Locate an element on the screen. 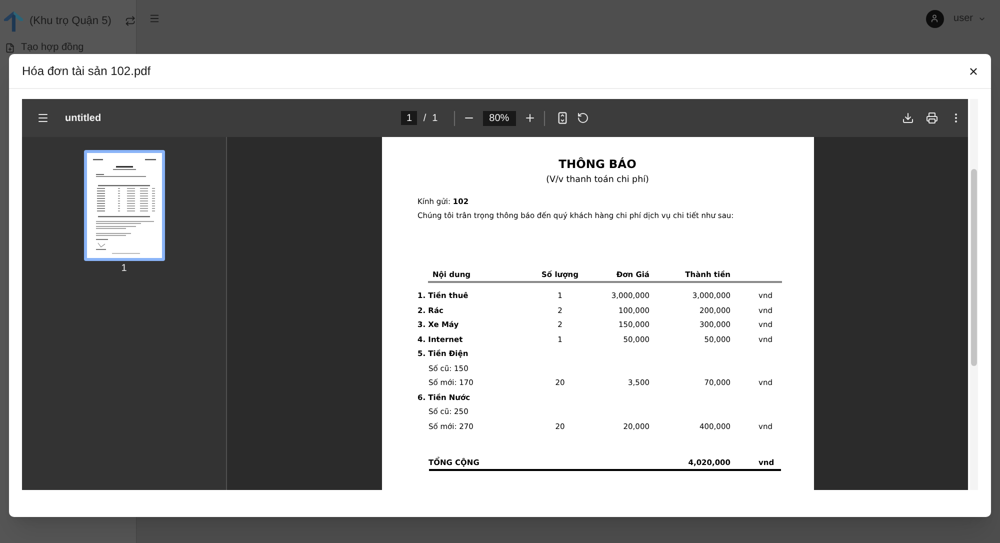 This screenshot has height=543, width=1000. file-name: untitled is located at coordinates (83, 119).